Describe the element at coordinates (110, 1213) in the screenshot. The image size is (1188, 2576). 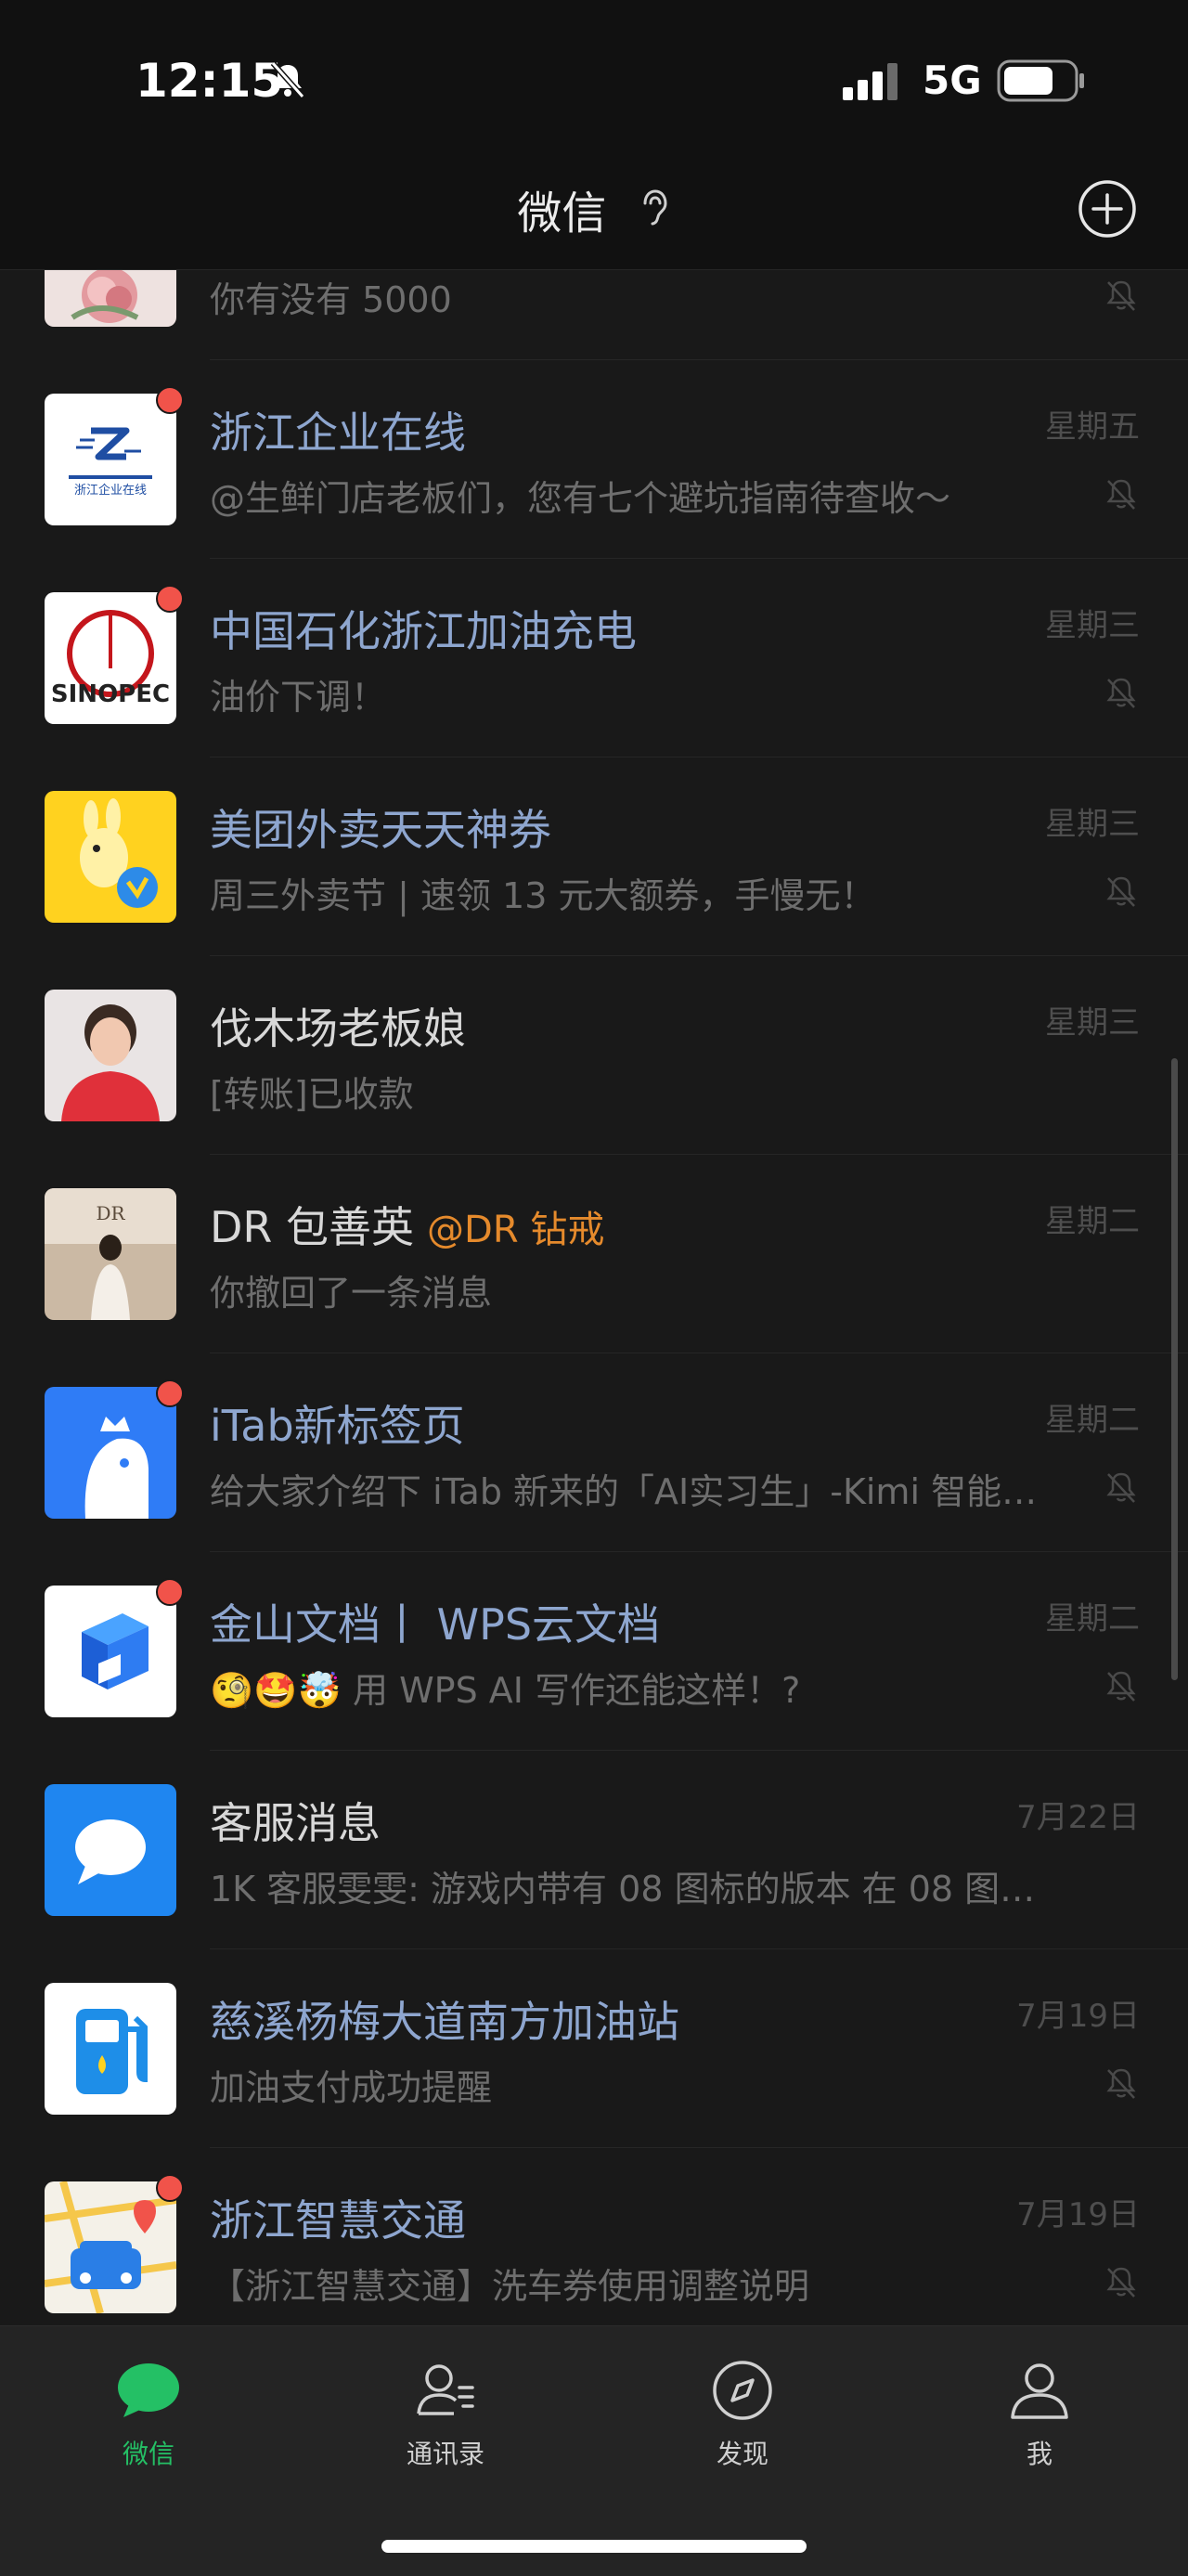
I see `svg-text: DR` at that location.